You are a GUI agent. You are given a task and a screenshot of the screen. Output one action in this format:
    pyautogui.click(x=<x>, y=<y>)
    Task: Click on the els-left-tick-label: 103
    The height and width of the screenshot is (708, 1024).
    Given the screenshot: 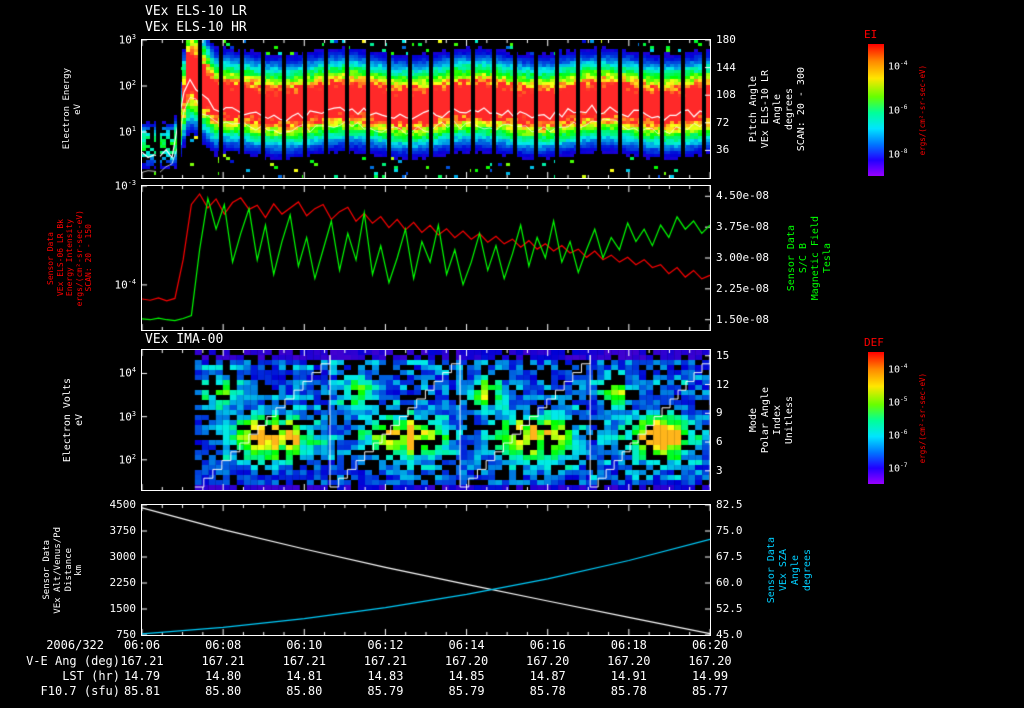 What is the action you would take?
    pyautogui.click(x=127, y=40)
    